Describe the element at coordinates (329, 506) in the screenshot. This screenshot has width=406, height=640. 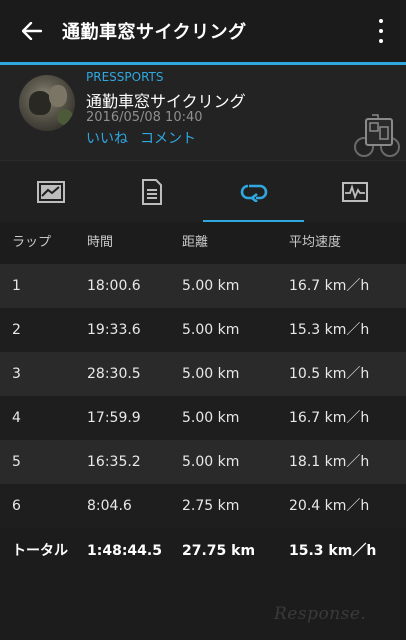
I see `lap-avg-speed: 20.4 km／h` at that location.